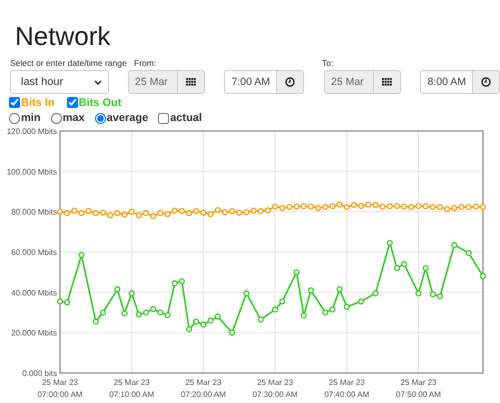  Describe the element at coordinates (446, 82) in the screenshot. I see `time-field: 8:00 AM` at that location.